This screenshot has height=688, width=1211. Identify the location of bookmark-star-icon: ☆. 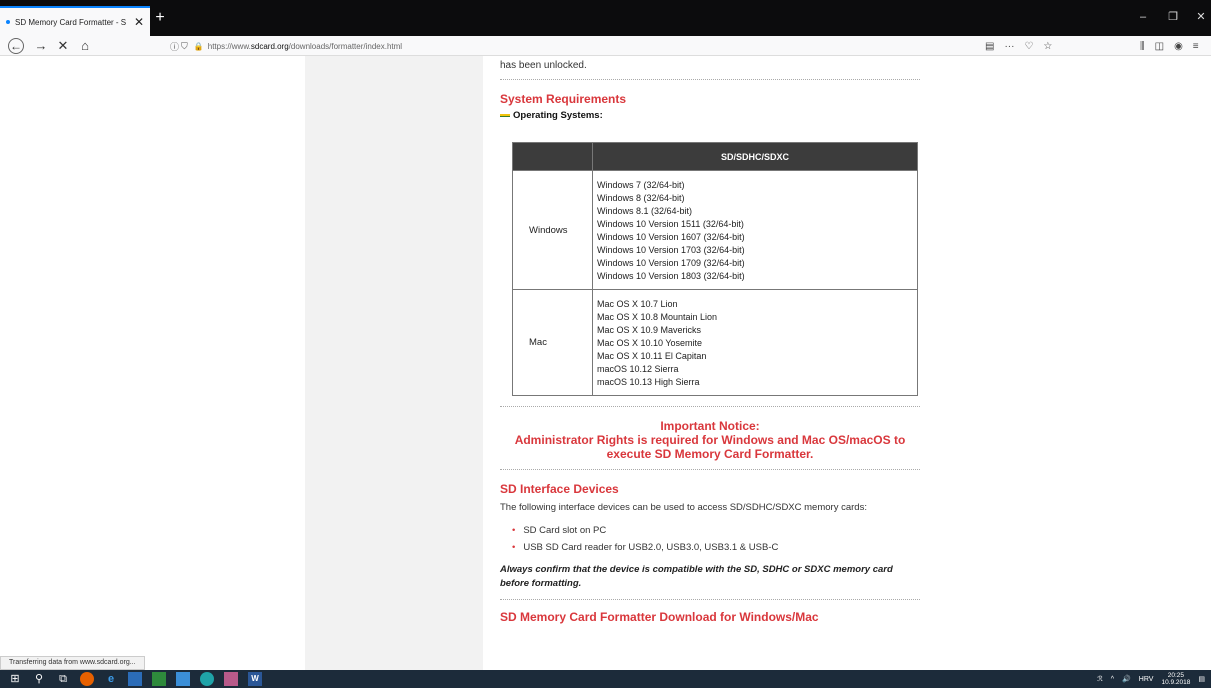
(1047, 46).